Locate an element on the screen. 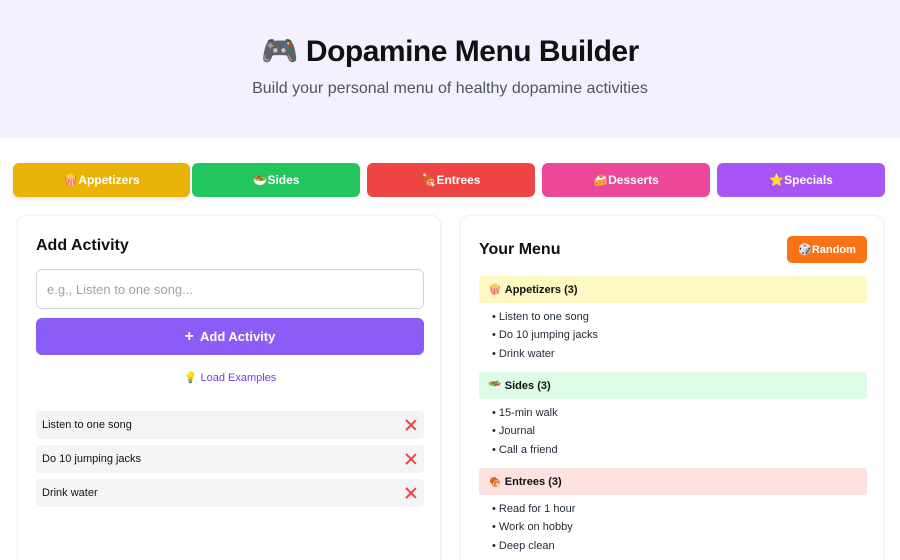 The height and width of the screenshot is (560, 900). menu-item: • 15-min walk is located at coordinates (525, 413).